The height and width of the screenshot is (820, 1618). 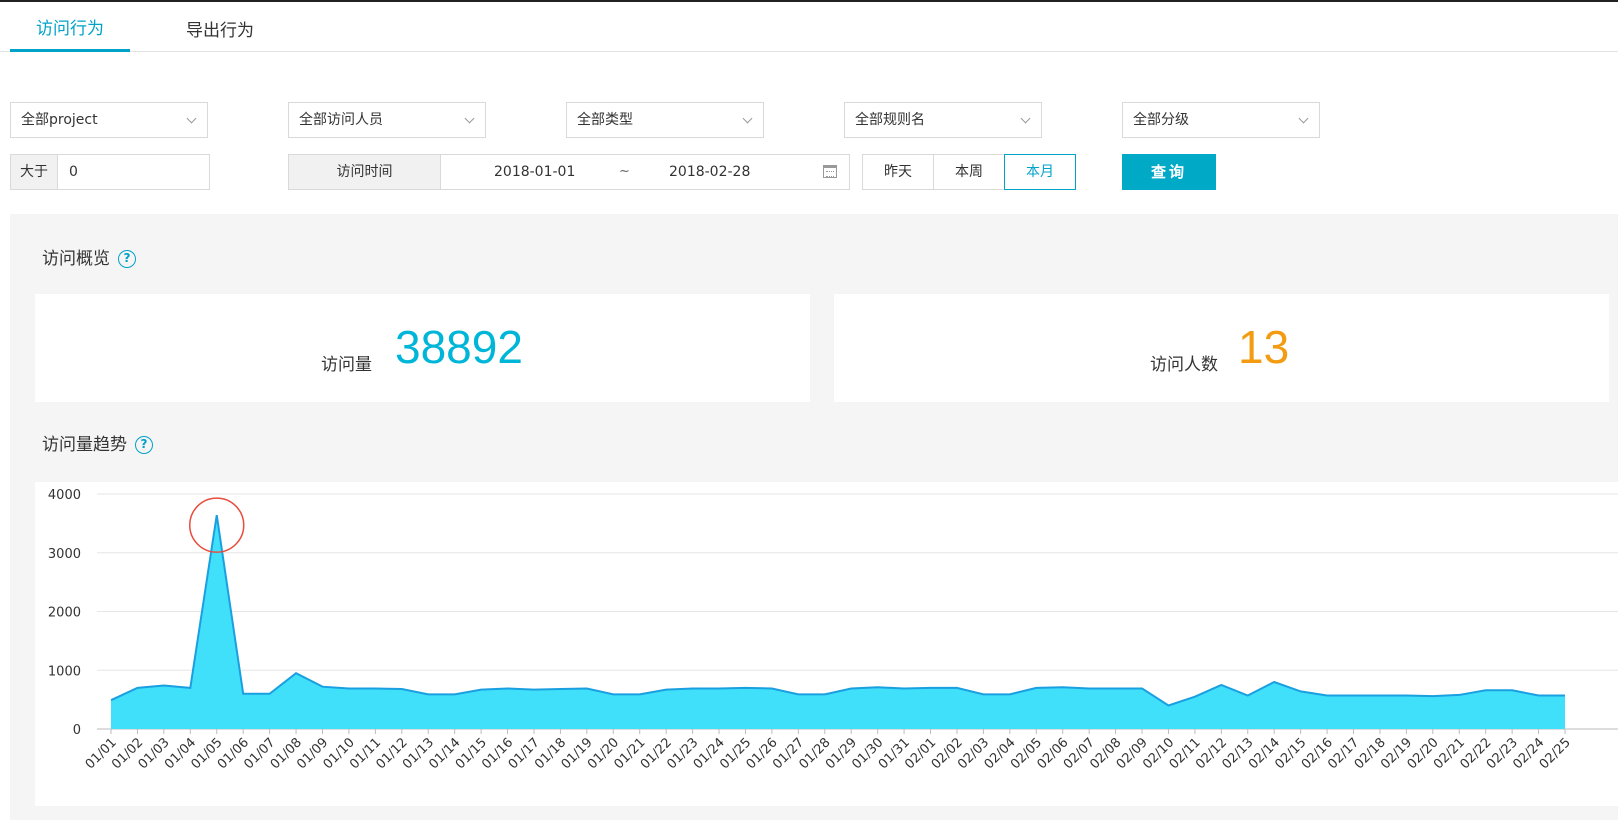 I want to click on visitor-select-value: 全部访问人员, so click(x=341, y=120).